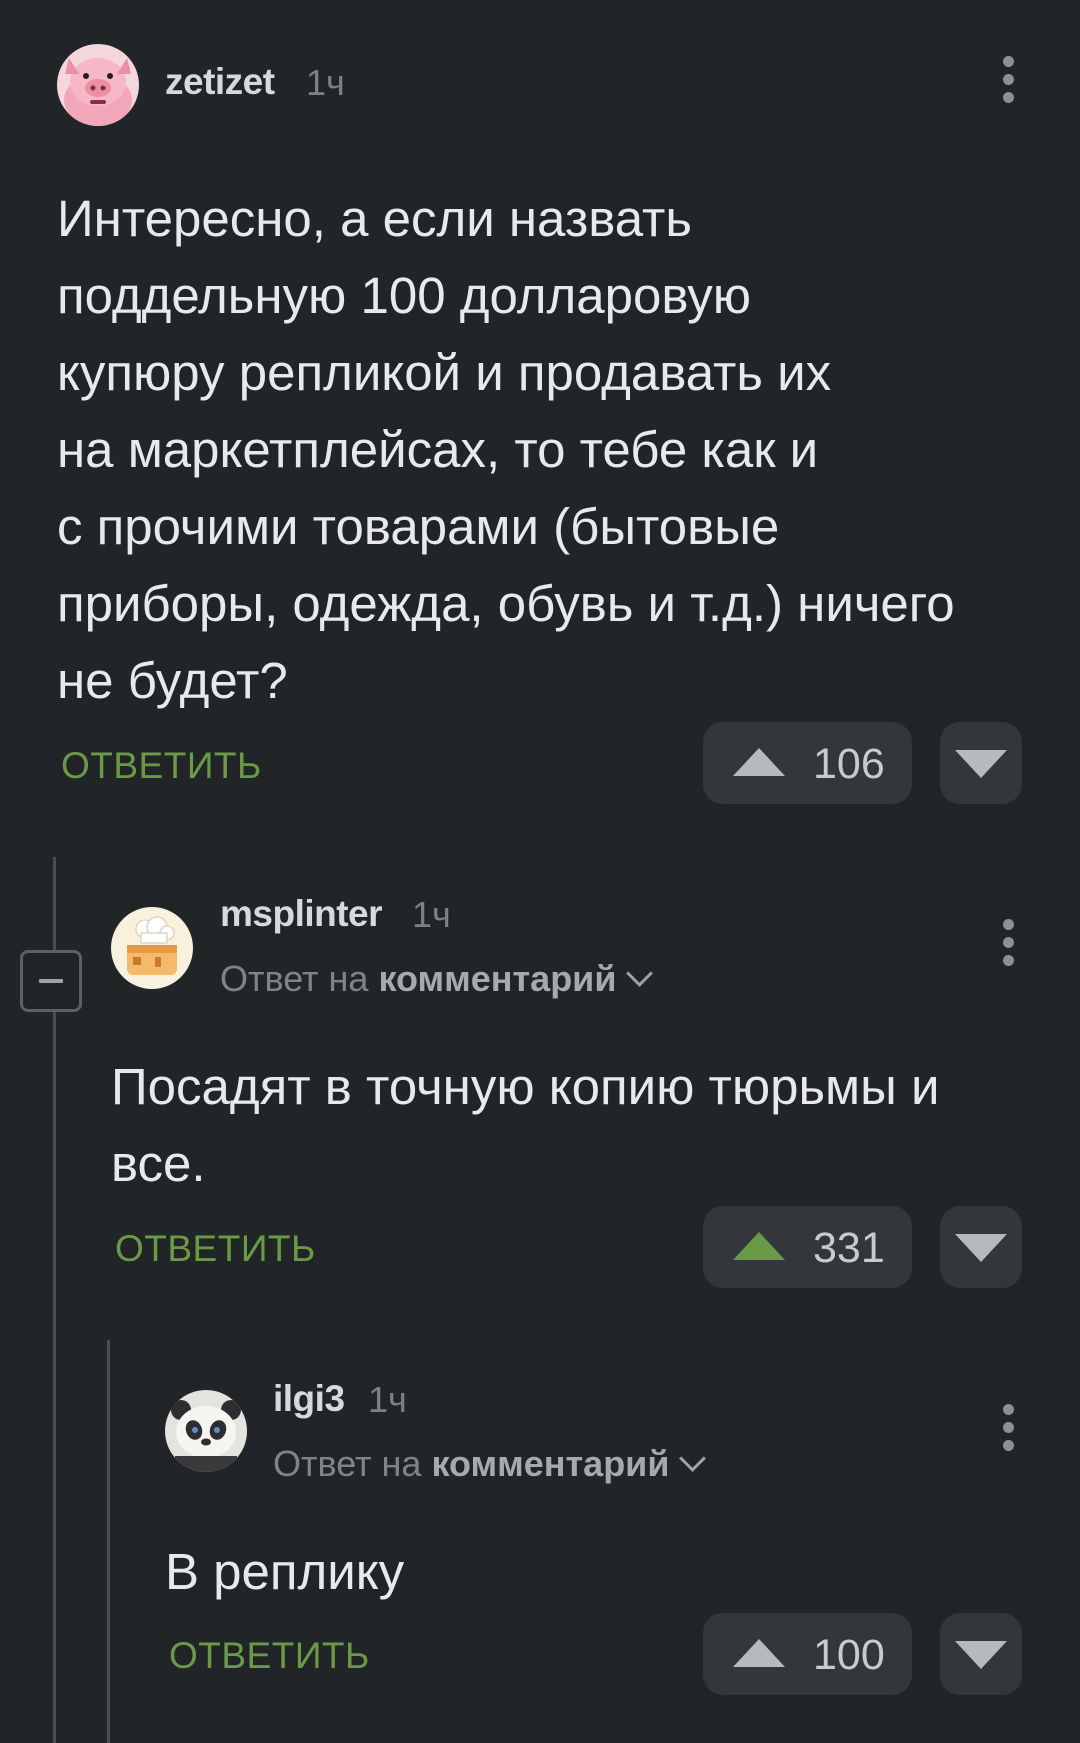  What do you see at coordinates (285, 1571) in the screenshot?
I see `comment-text: В реплику` at bounding box center [285, 1571].